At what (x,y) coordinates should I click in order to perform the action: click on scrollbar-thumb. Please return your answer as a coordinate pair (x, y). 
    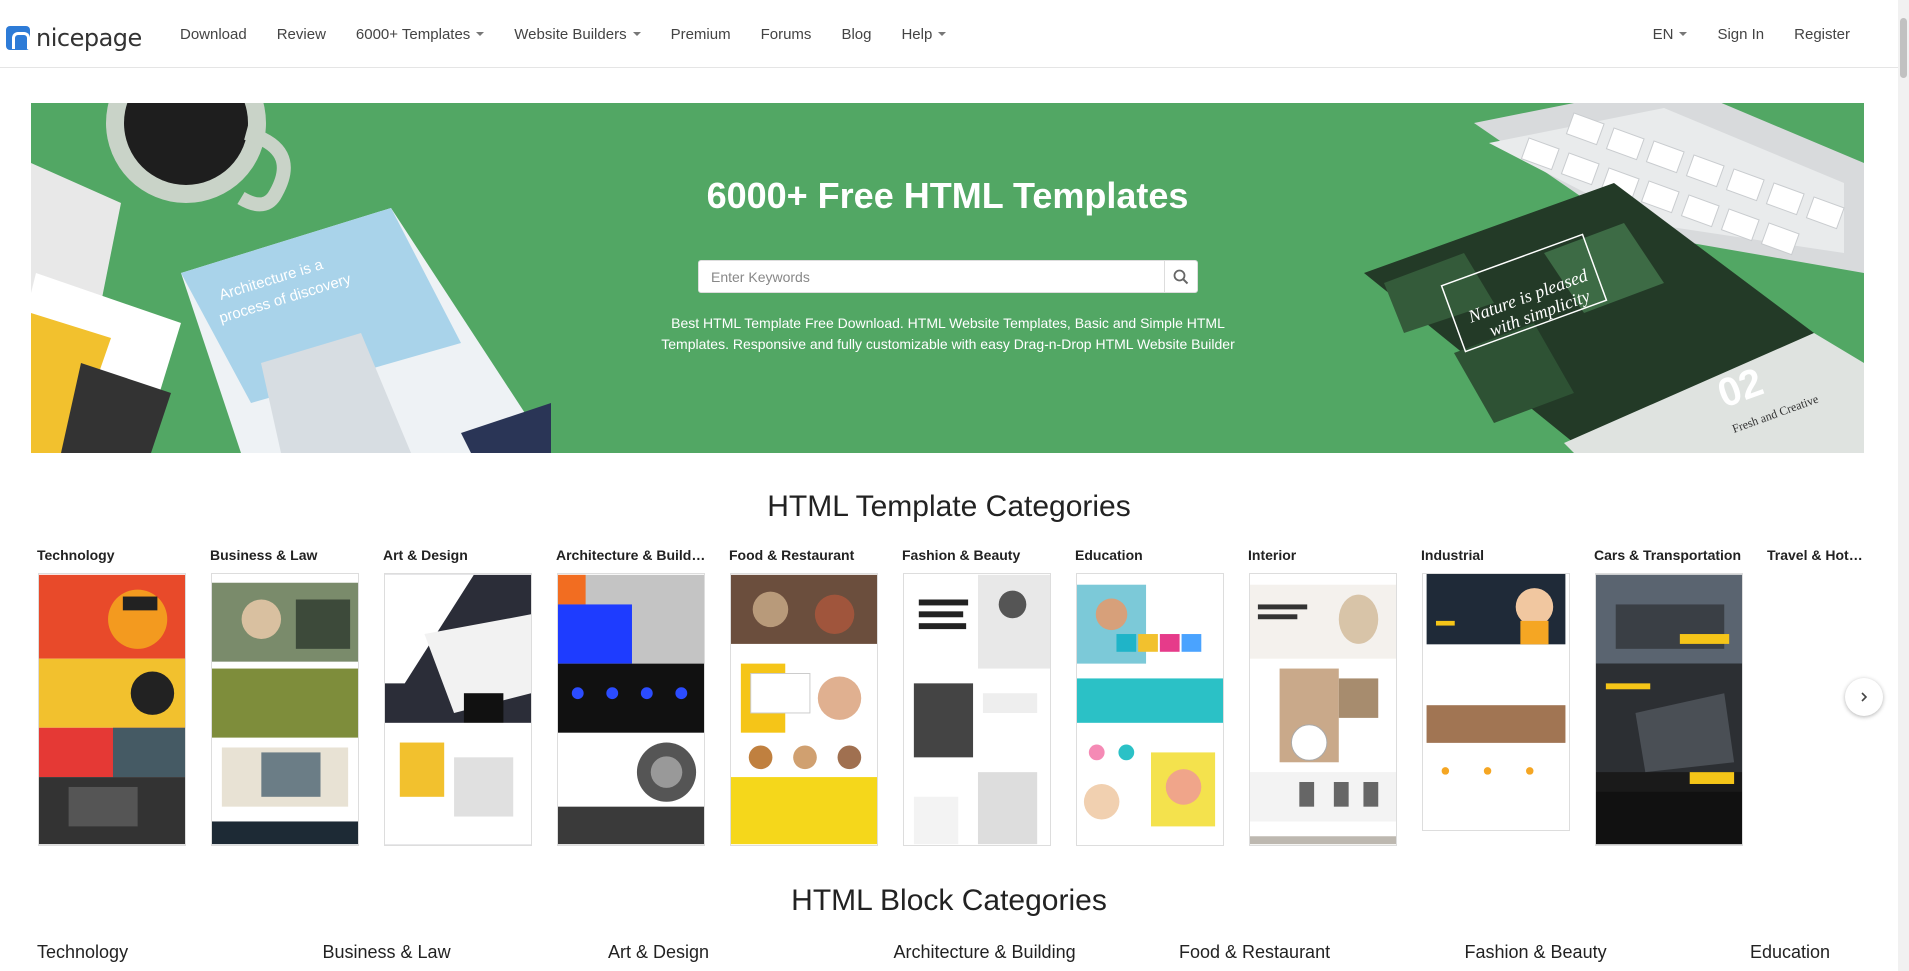
    Looking at the image, I should click on (1903, 48).